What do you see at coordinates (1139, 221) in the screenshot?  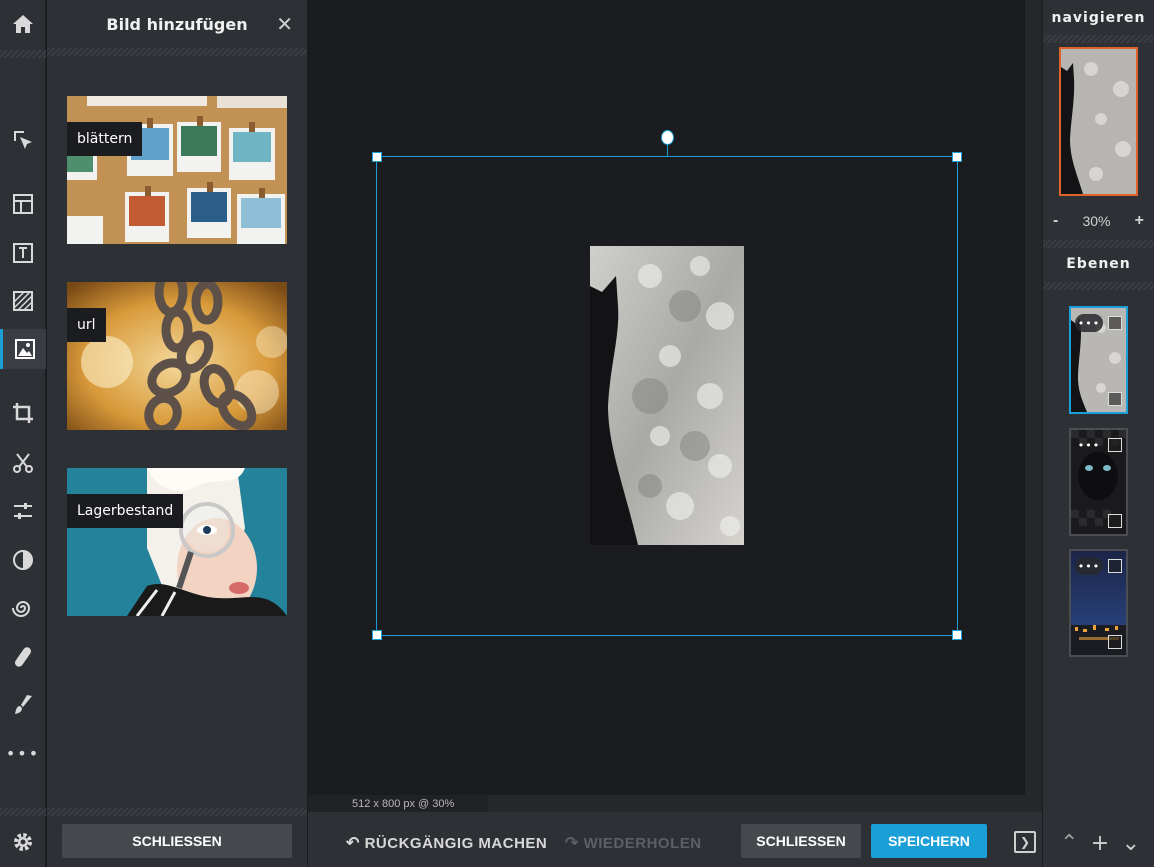 I see `zoom-in-button: +` at bounding box center [1139, 221].